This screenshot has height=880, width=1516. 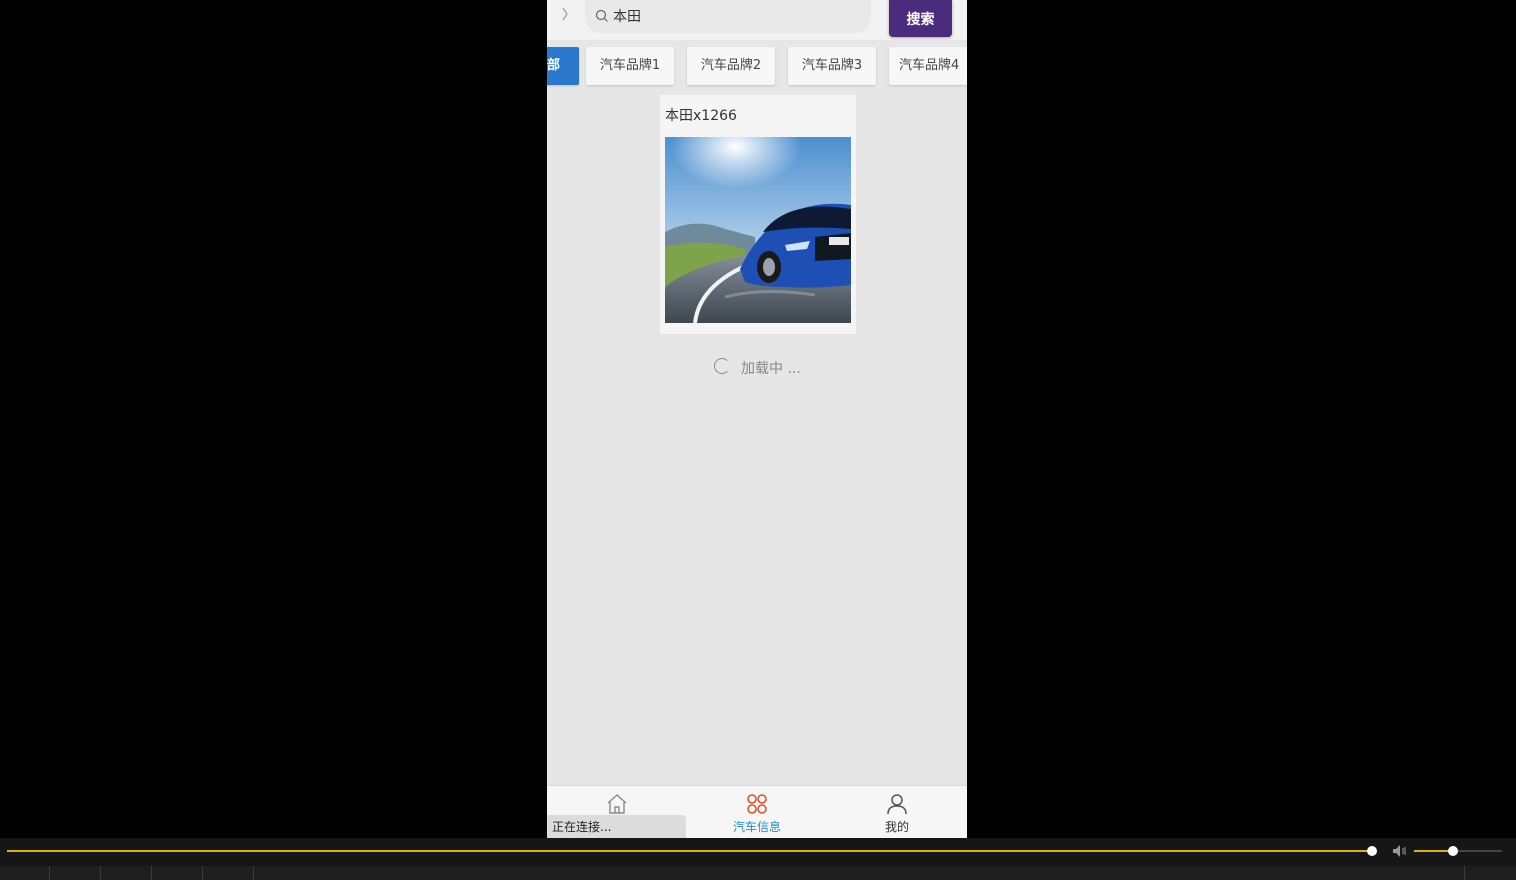 I want to click on tab-brand-2: 汽车品牌2, so click(x=731, y=66).